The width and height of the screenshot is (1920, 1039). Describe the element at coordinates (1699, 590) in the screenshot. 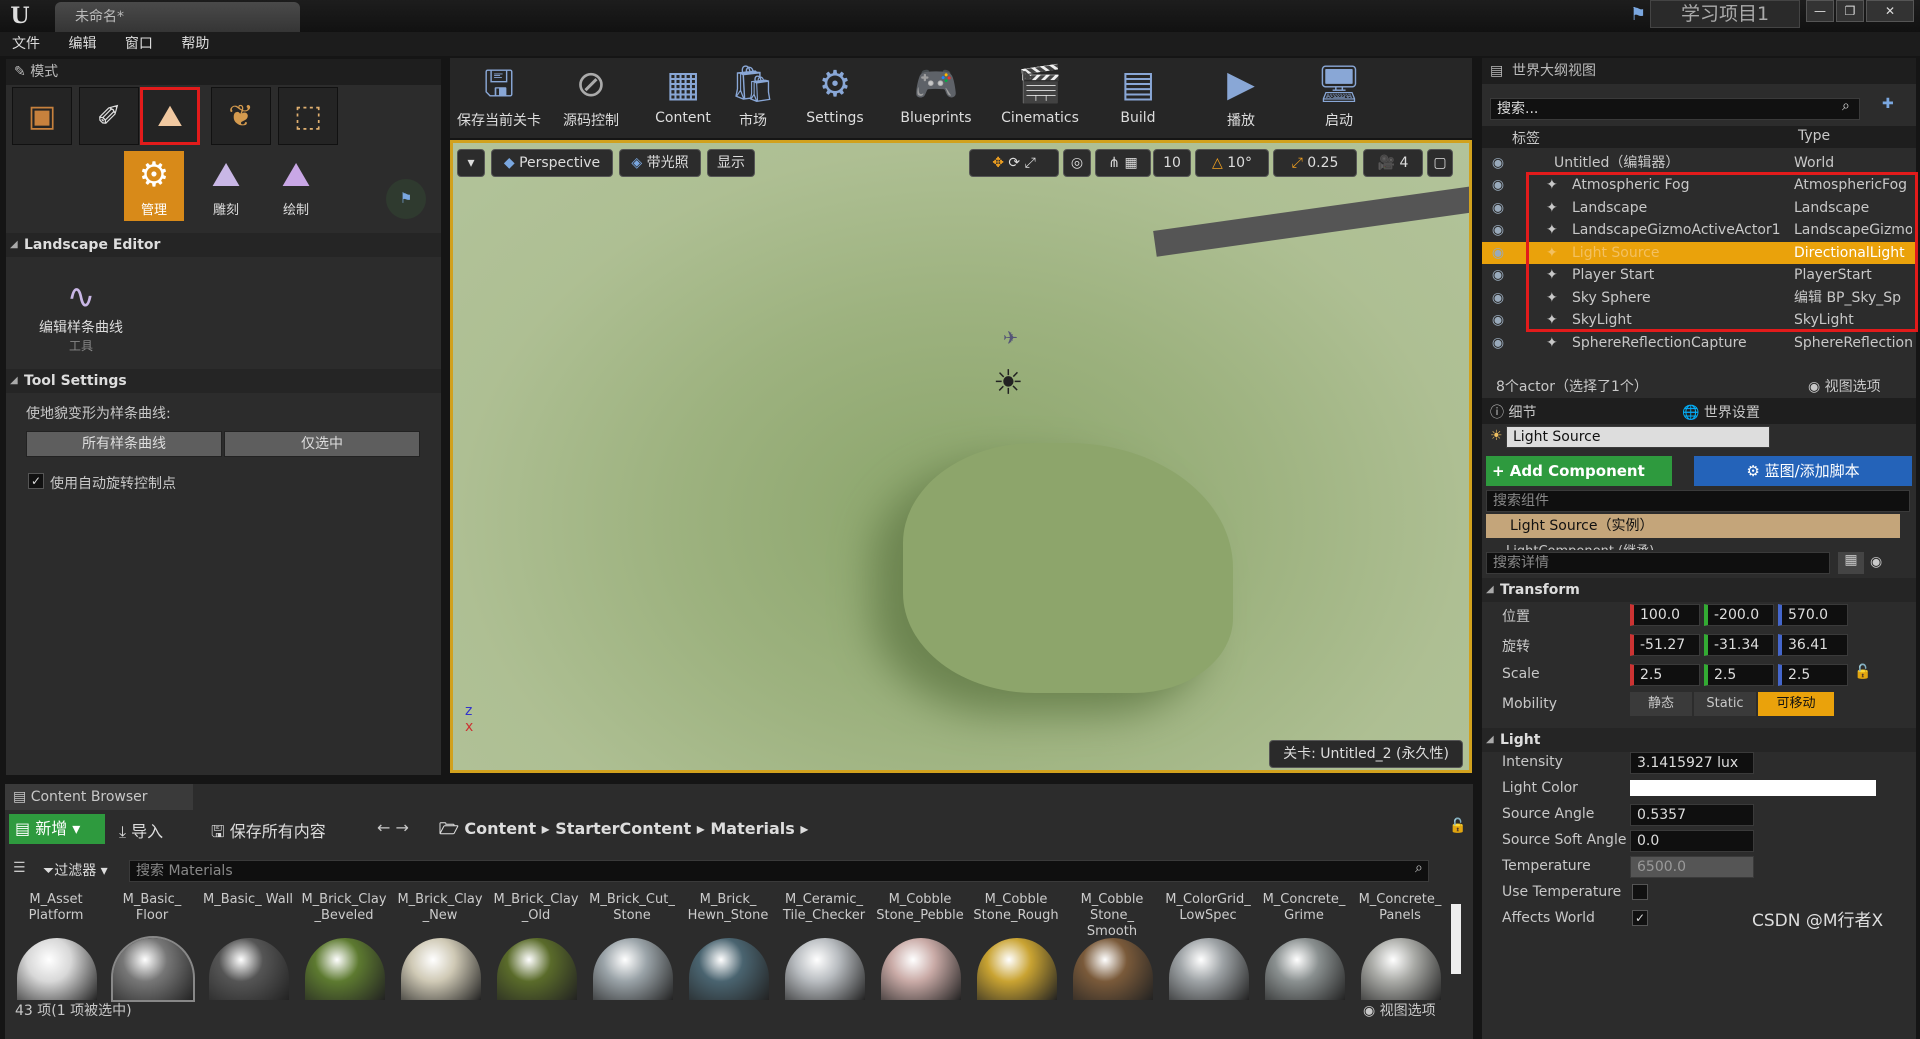

I see `transform-header: Transform` at that location.